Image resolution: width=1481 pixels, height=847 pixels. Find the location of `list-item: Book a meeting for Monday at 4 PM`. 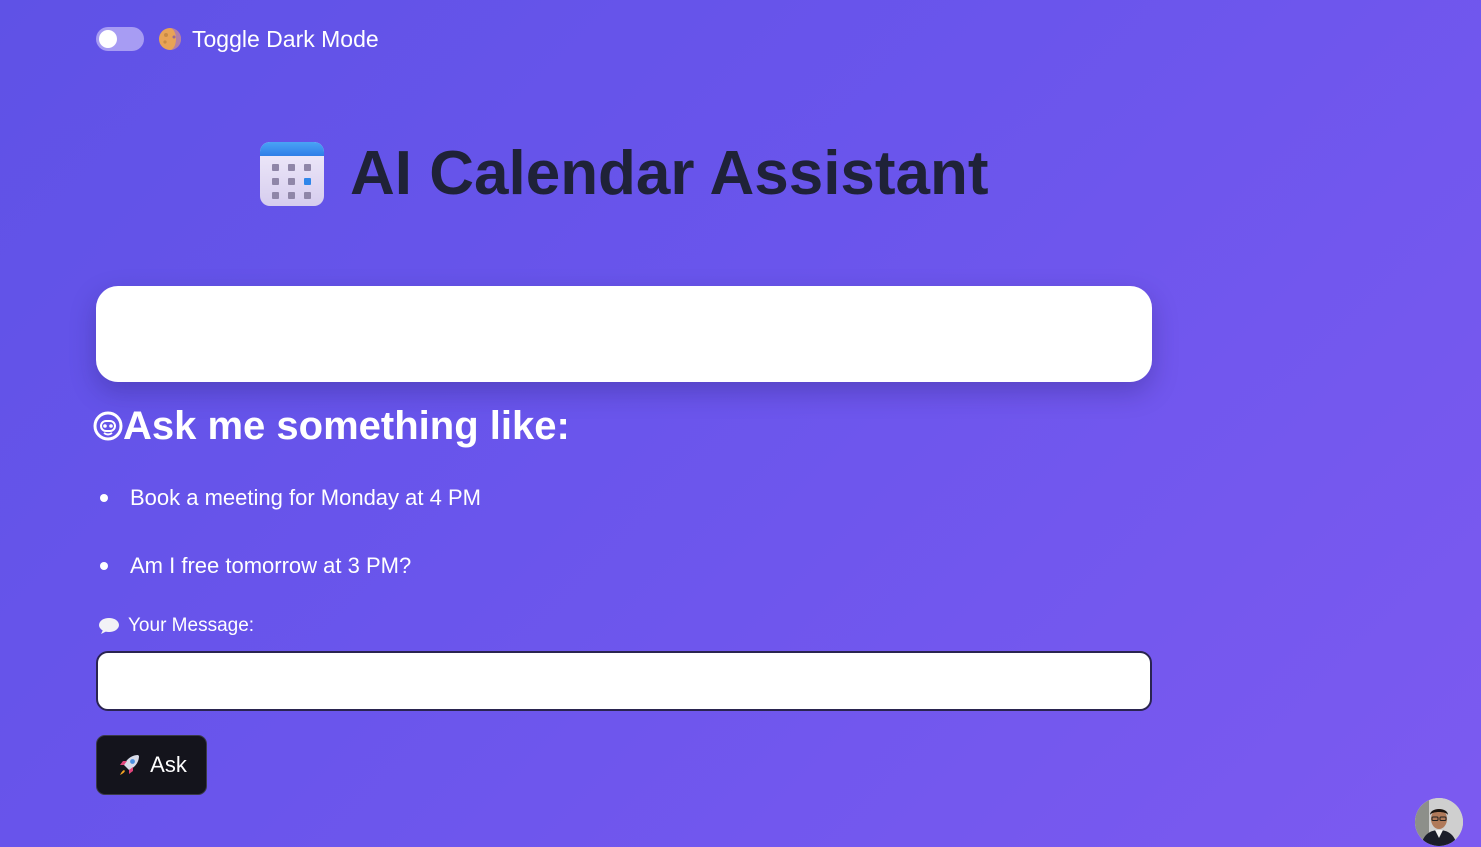

list-item: Book a meeting for Monday at 4 PM is located at coordinates (288, 498).